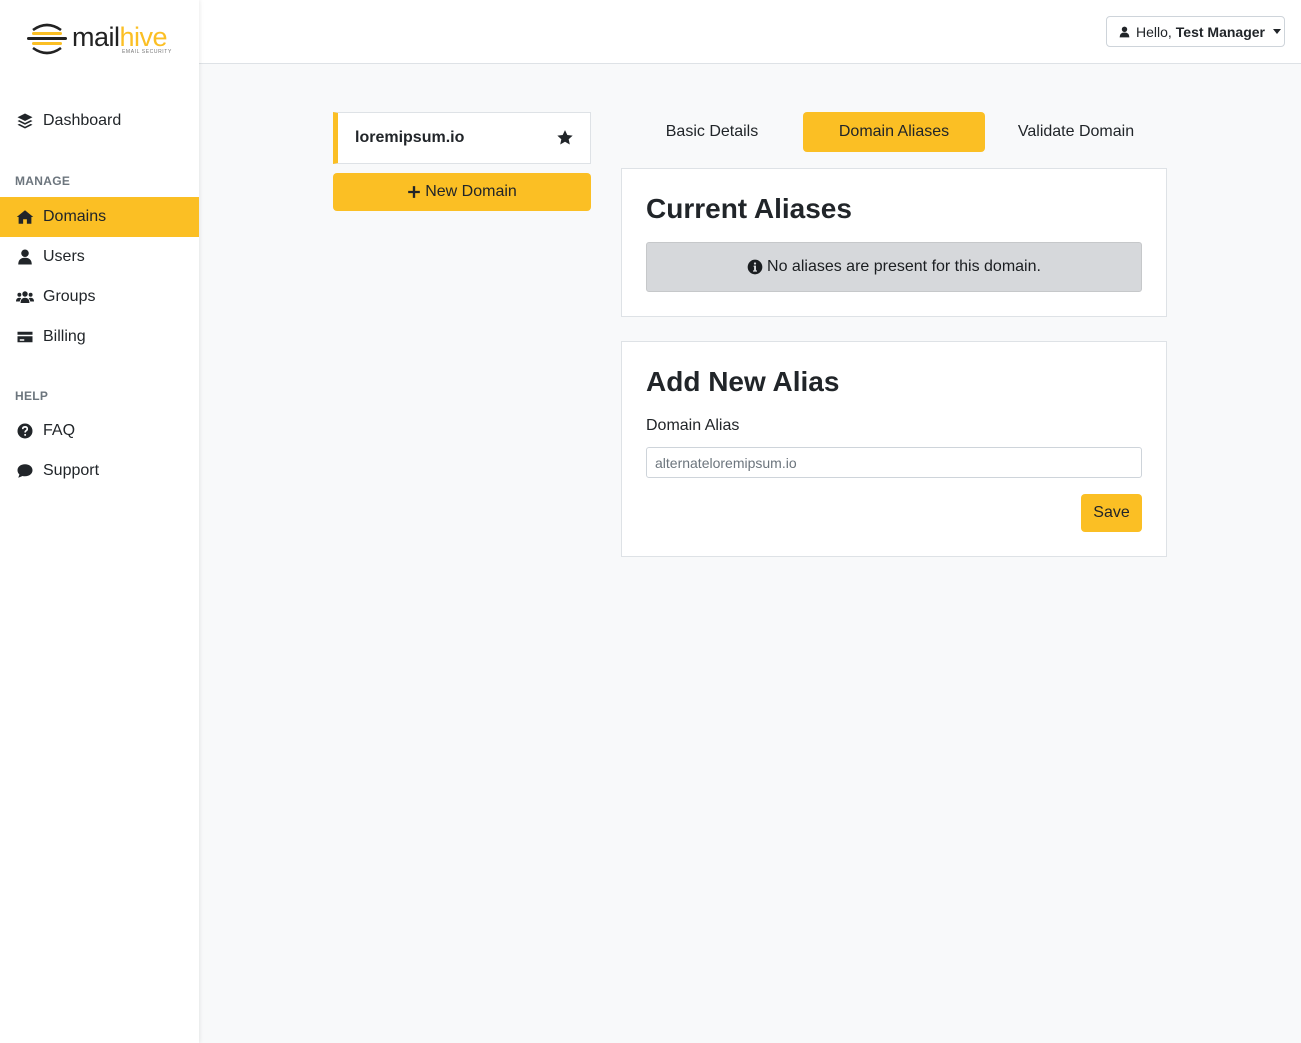 This screenshot has height=1043, width=1301. What do you see at coordinates (59, 430) in the screenshot?
I see `sidebar-item-label: FAQ` at bounding box center [59, 430].